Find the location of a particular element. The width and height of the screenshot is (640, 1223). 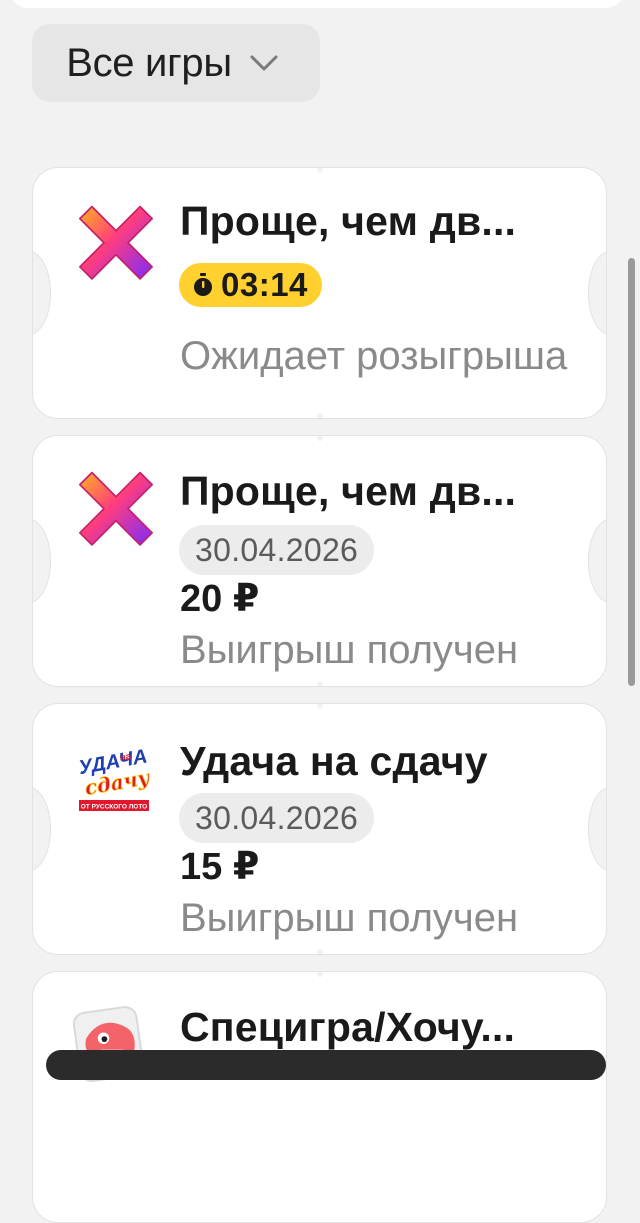

game-title: Удача на сдачу is located at coordinates (334, 761).